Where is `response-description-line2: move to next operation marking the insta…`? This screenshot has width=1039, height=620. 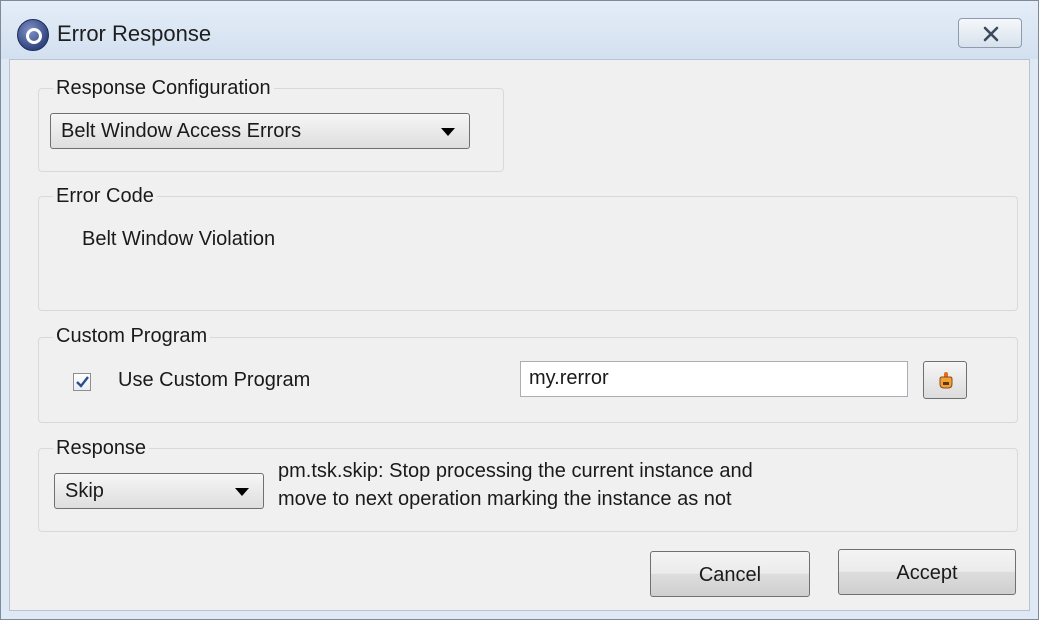
response-description-line2: move to next operation marking the insta… is located at coordinates (505, 499).